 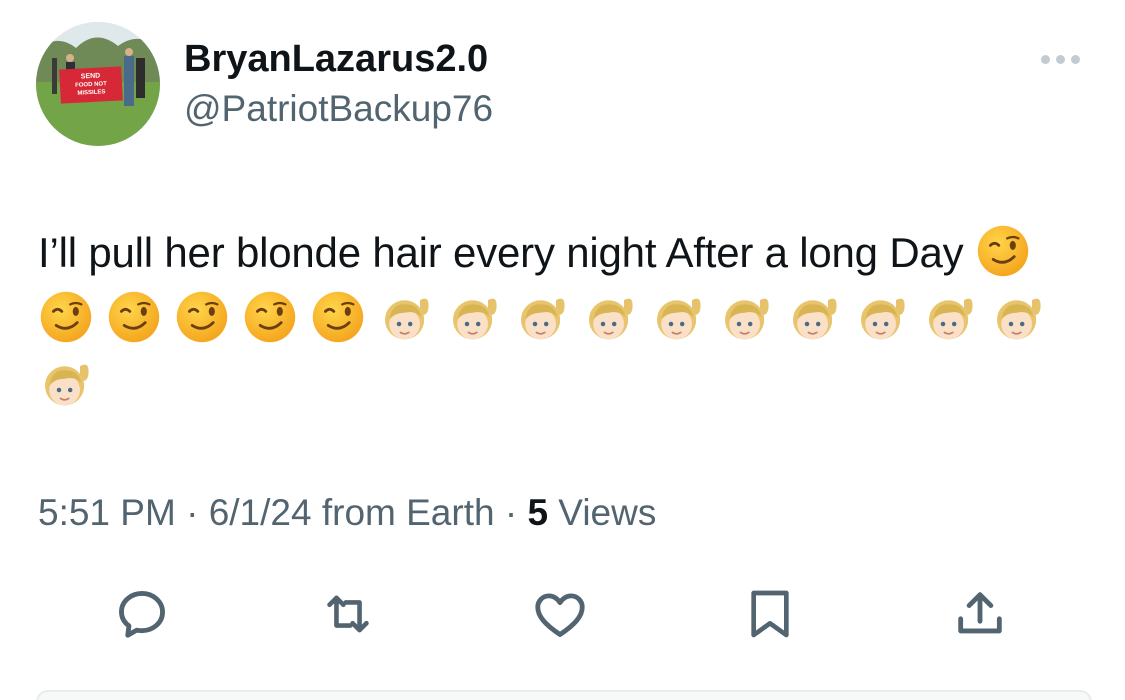 What do you see at coordinates (538, 512) in the screenshot?
I see `views-count: 5` at bounding box center [538, 512].